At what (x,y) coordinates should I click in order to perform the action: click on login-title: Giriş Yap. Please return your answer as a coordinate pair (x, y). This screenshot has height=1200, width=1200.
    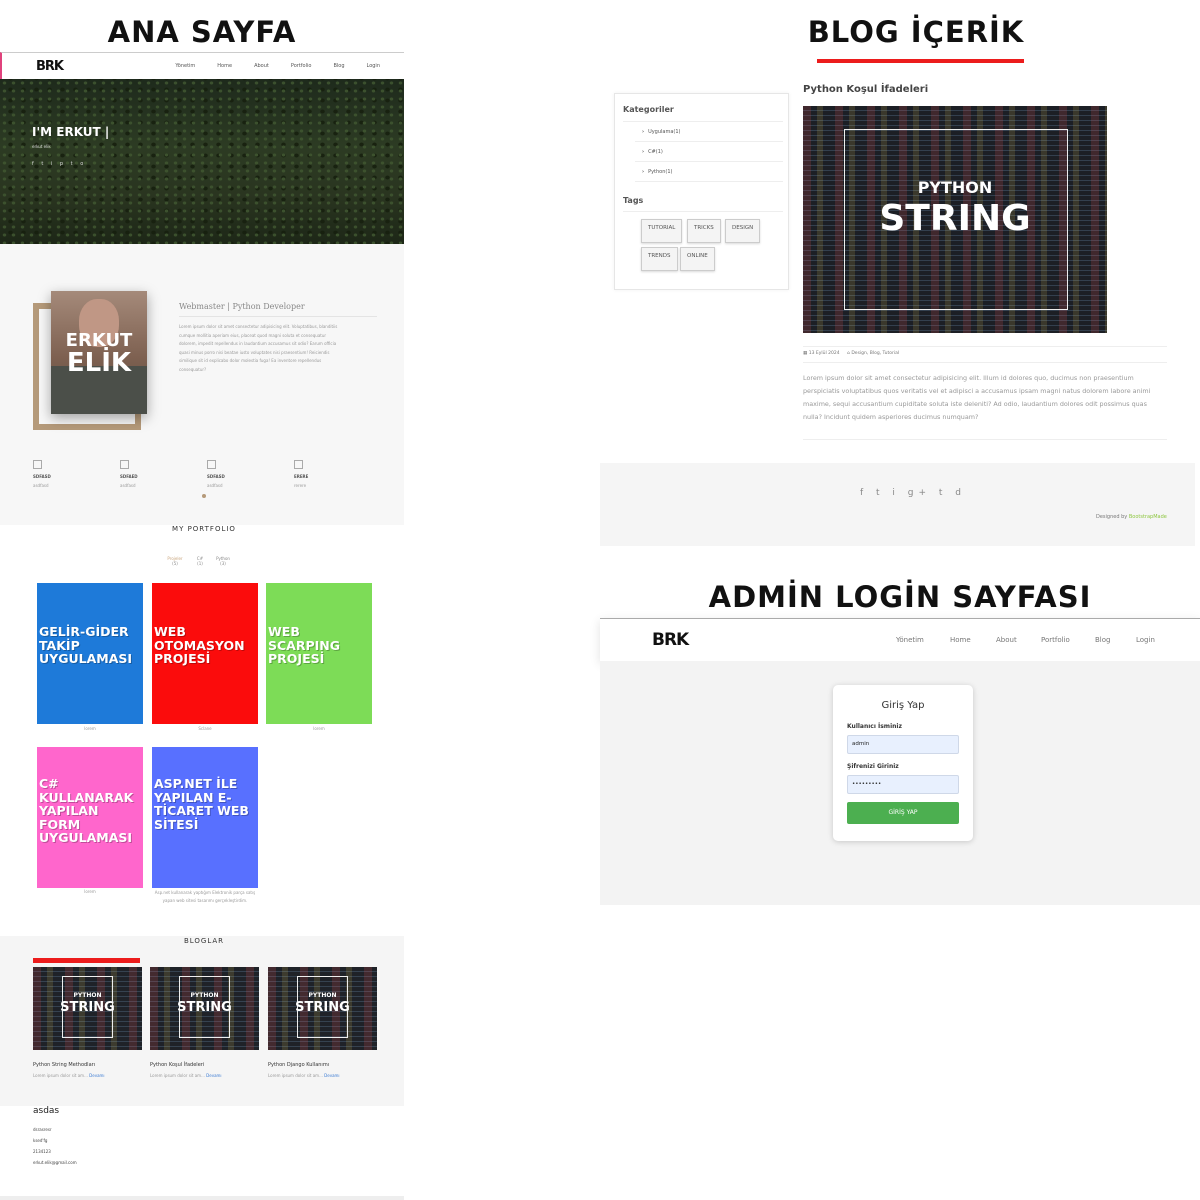
    Looking at the image, I should click on (903, 705).